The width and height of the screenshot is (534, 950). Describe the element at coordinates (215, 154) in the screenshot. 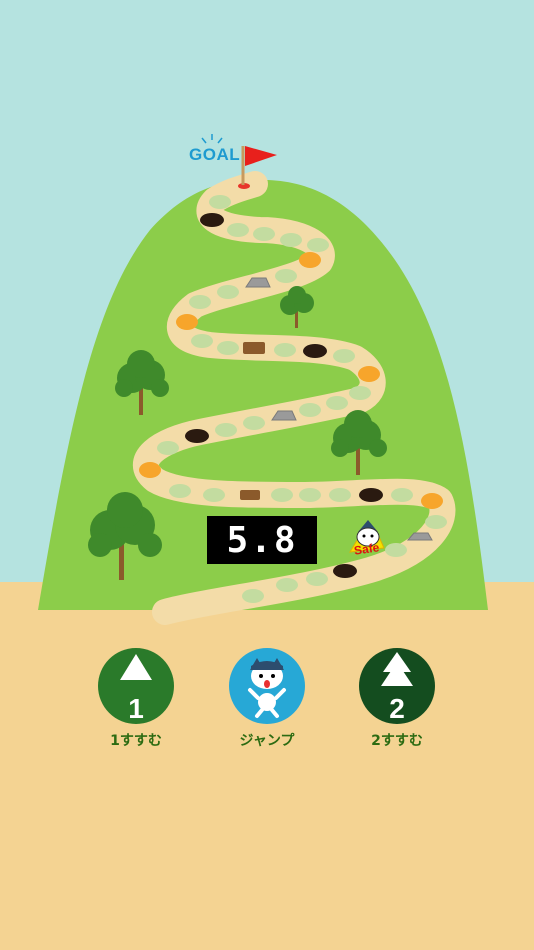

I see `goal-label: GOAL` at that location.